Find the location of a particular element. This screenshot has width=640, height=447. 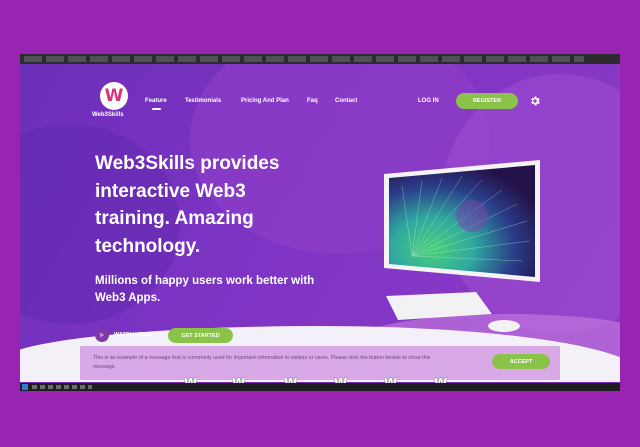

register-button: REGISTER is located at coordinates (487, 101).